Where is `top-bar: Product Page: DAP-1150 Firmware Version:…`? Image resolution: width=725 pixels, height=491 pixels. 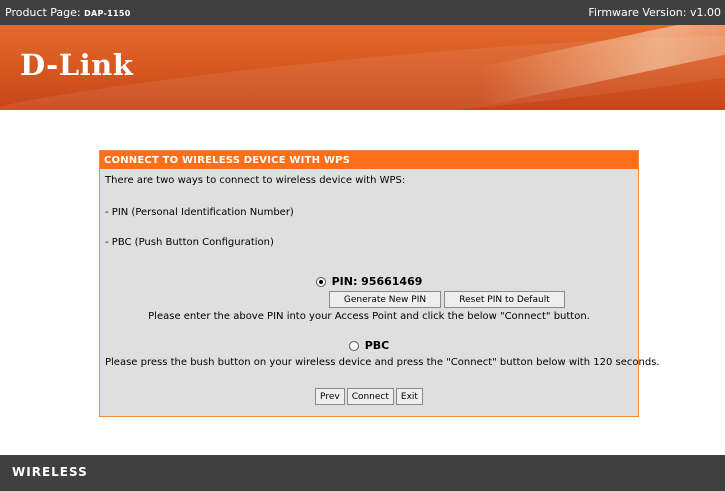
top-bar: Product Page: DAP-1150 Firmware Version:… is located at coordinates (362, 12).